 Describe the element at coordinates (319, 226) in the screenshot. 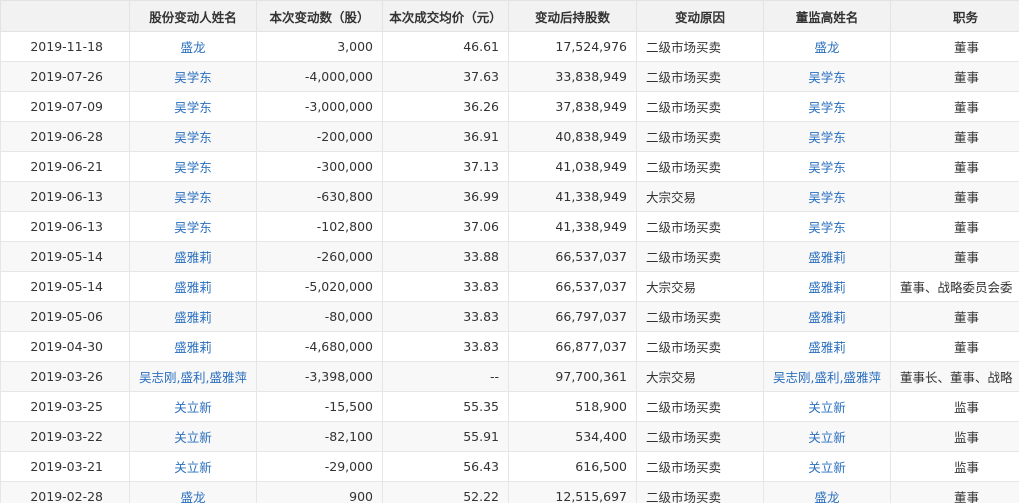

I see `change-shares: -102,800` at that location.